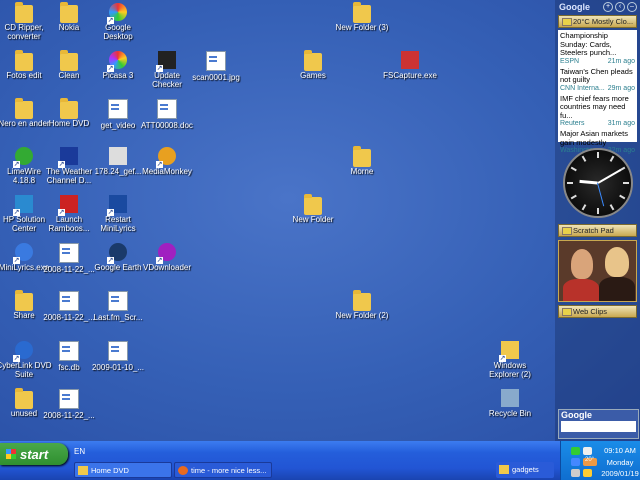 Image resolution: width=640 pixels, height=480 pixels. I want to click on recycle-bin-icon, so click(510, 398).